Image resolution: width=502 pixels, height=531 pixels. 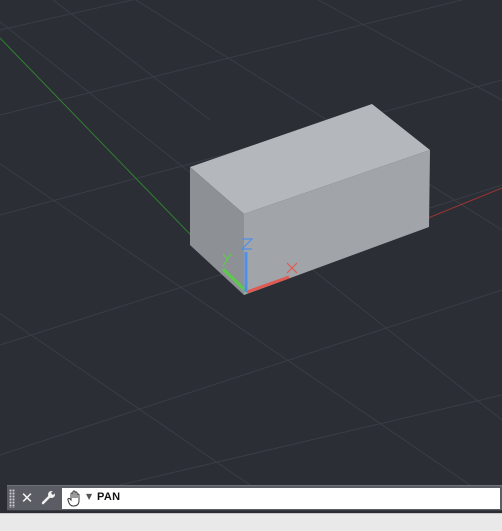 I want to click on command-line-bar: ✕ ▼ PAN, so click(x=254, y=498).